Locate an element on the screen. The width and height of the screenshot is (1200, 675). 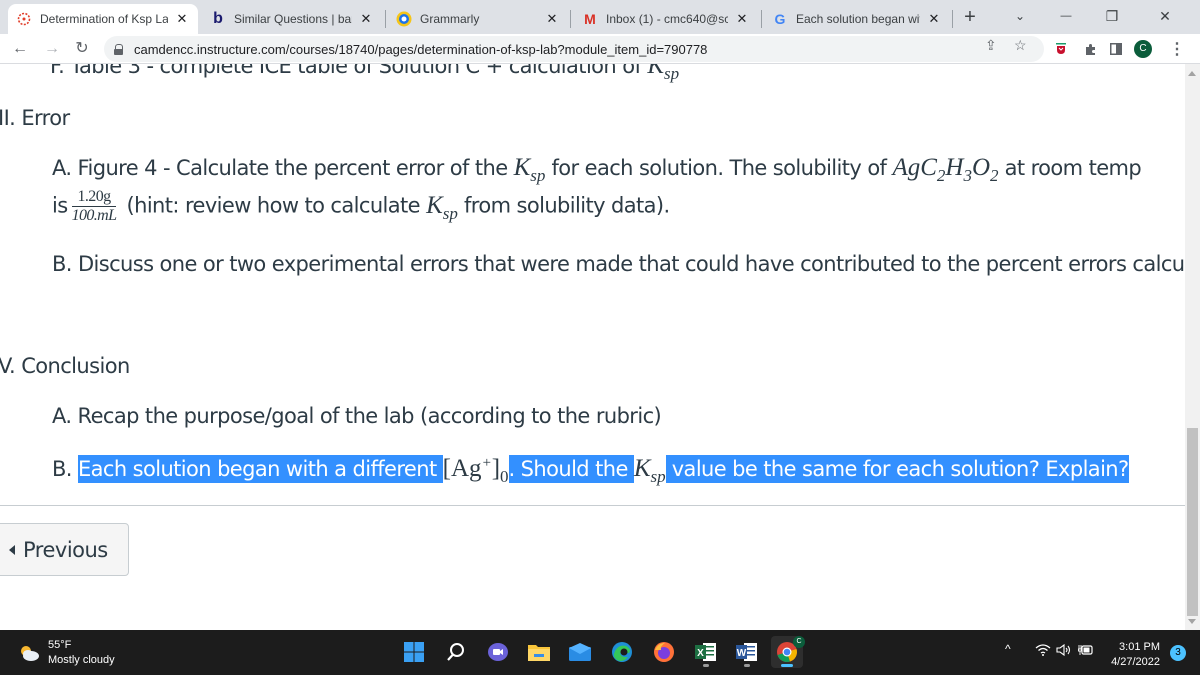
page-scrollbar is located at coordinates (1192, 347).